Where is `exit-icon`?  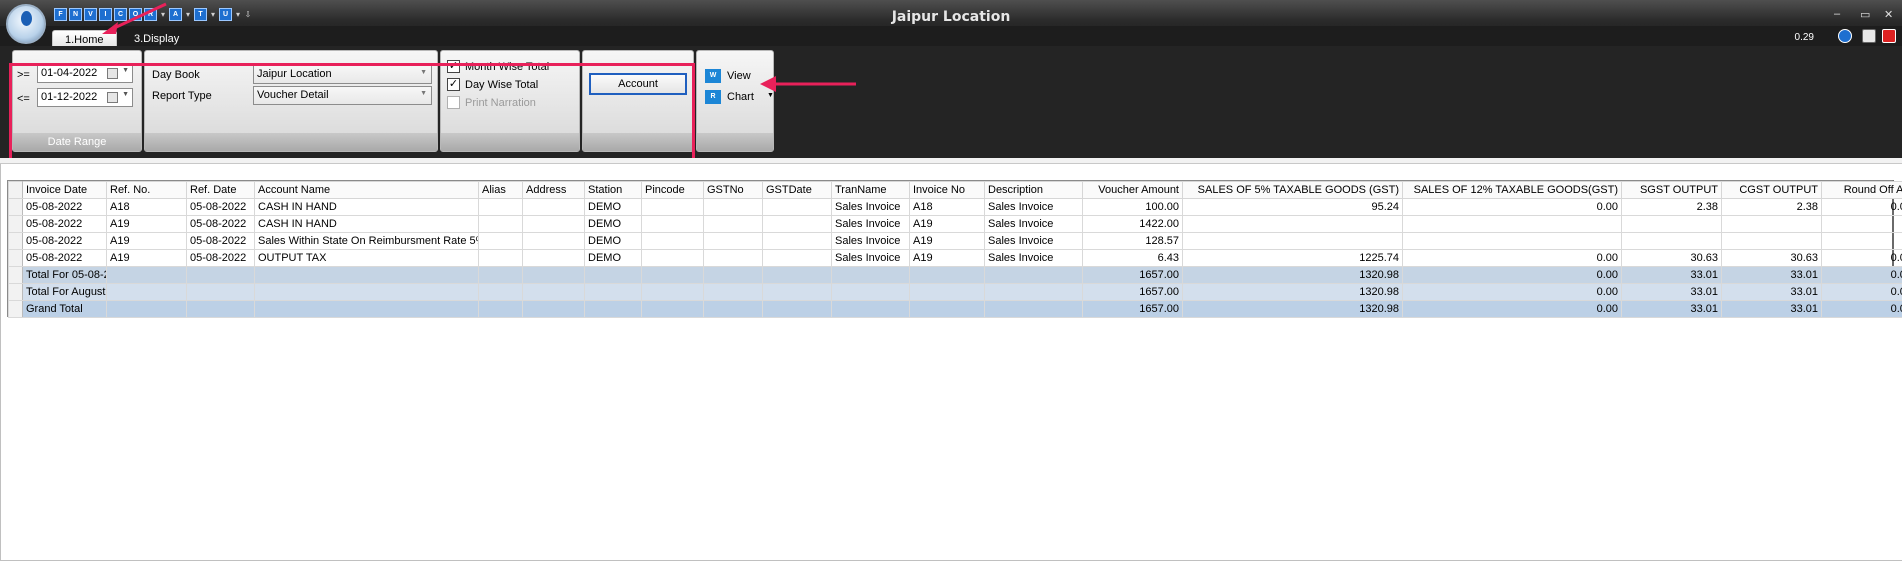
exit-icon is located at coordinates (1889, 36).